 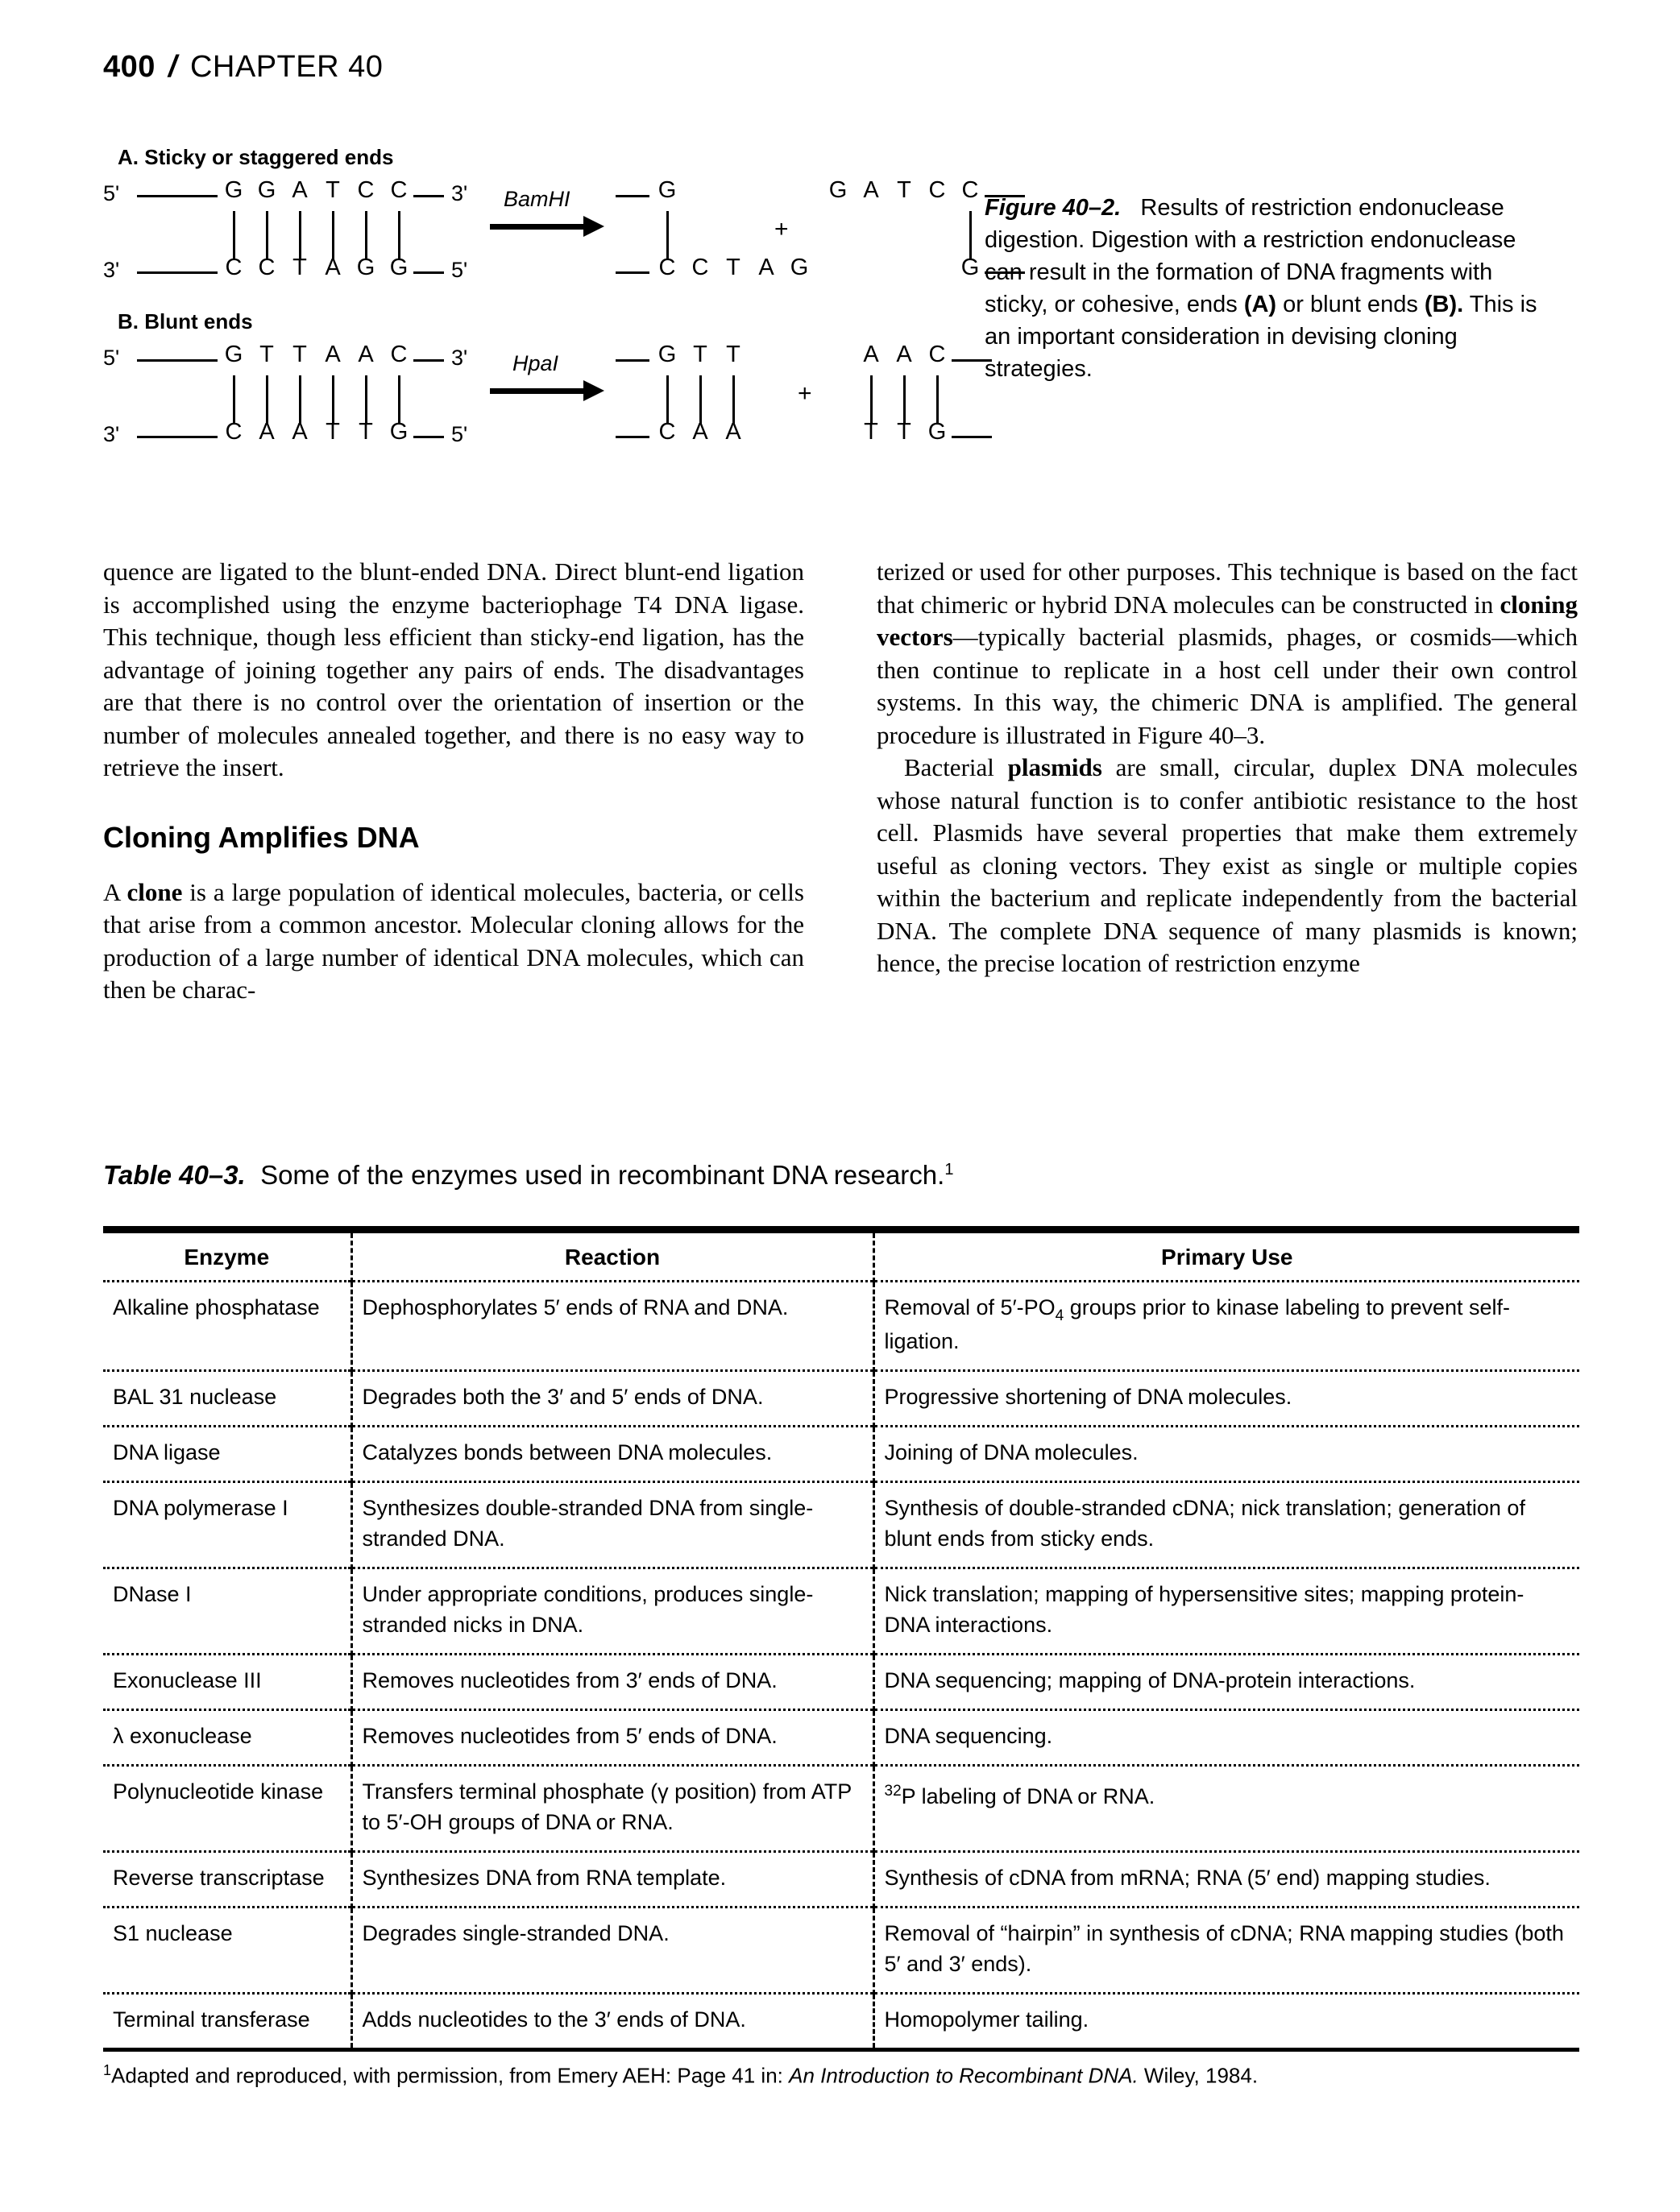 I want to click on cell-enzyme: BAL 31 nuclease, so click(x=227, y=1398).